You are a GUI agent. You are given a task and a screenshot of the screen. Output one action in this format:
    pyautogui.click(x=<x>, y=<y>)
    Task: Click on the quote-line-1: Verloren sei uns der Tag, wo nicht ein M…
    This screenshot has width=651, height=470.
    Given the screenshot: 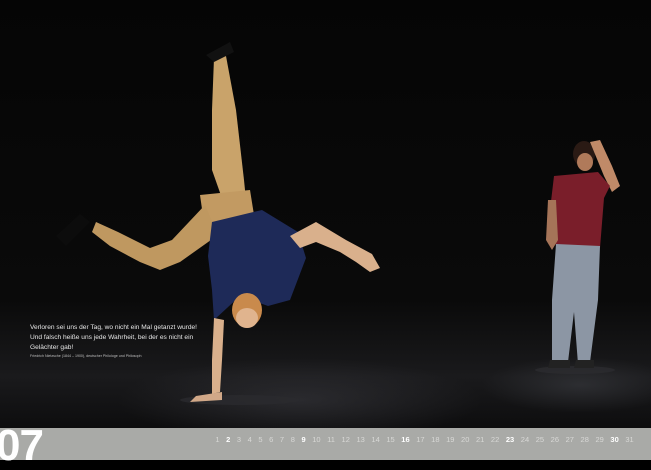 What is the action you would take?
    pyautogui.click(x=114, y=327)
    